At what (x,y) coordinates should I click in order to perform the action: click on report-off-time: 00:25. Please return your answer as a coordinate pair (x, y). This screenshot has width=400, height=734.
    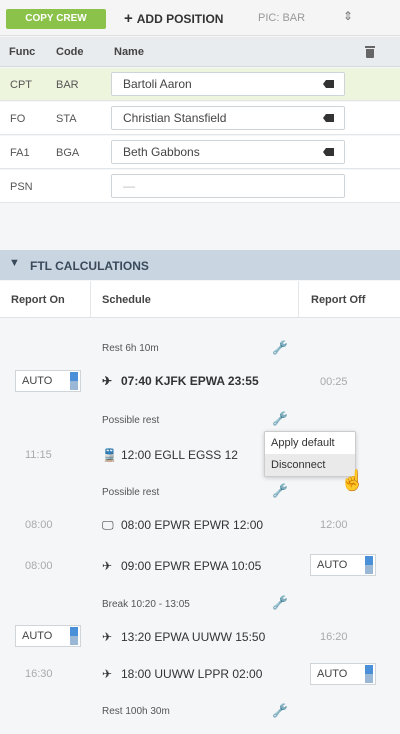
    Looking at the image, I should click on (334, 382).